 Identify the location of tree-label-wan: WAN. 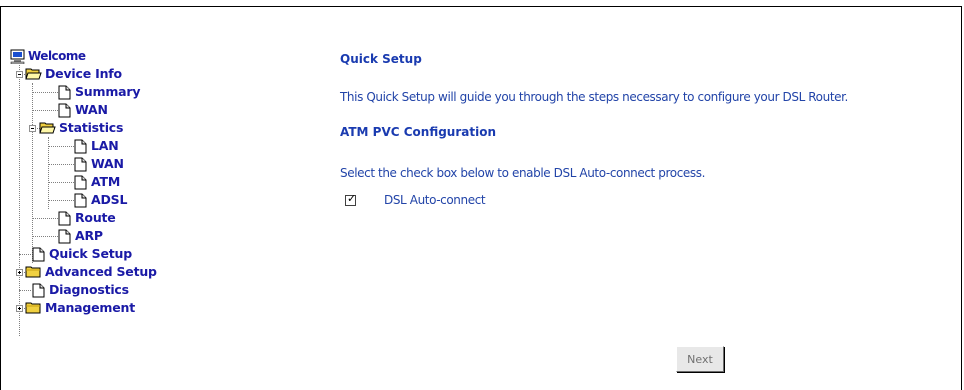
(91, 109).